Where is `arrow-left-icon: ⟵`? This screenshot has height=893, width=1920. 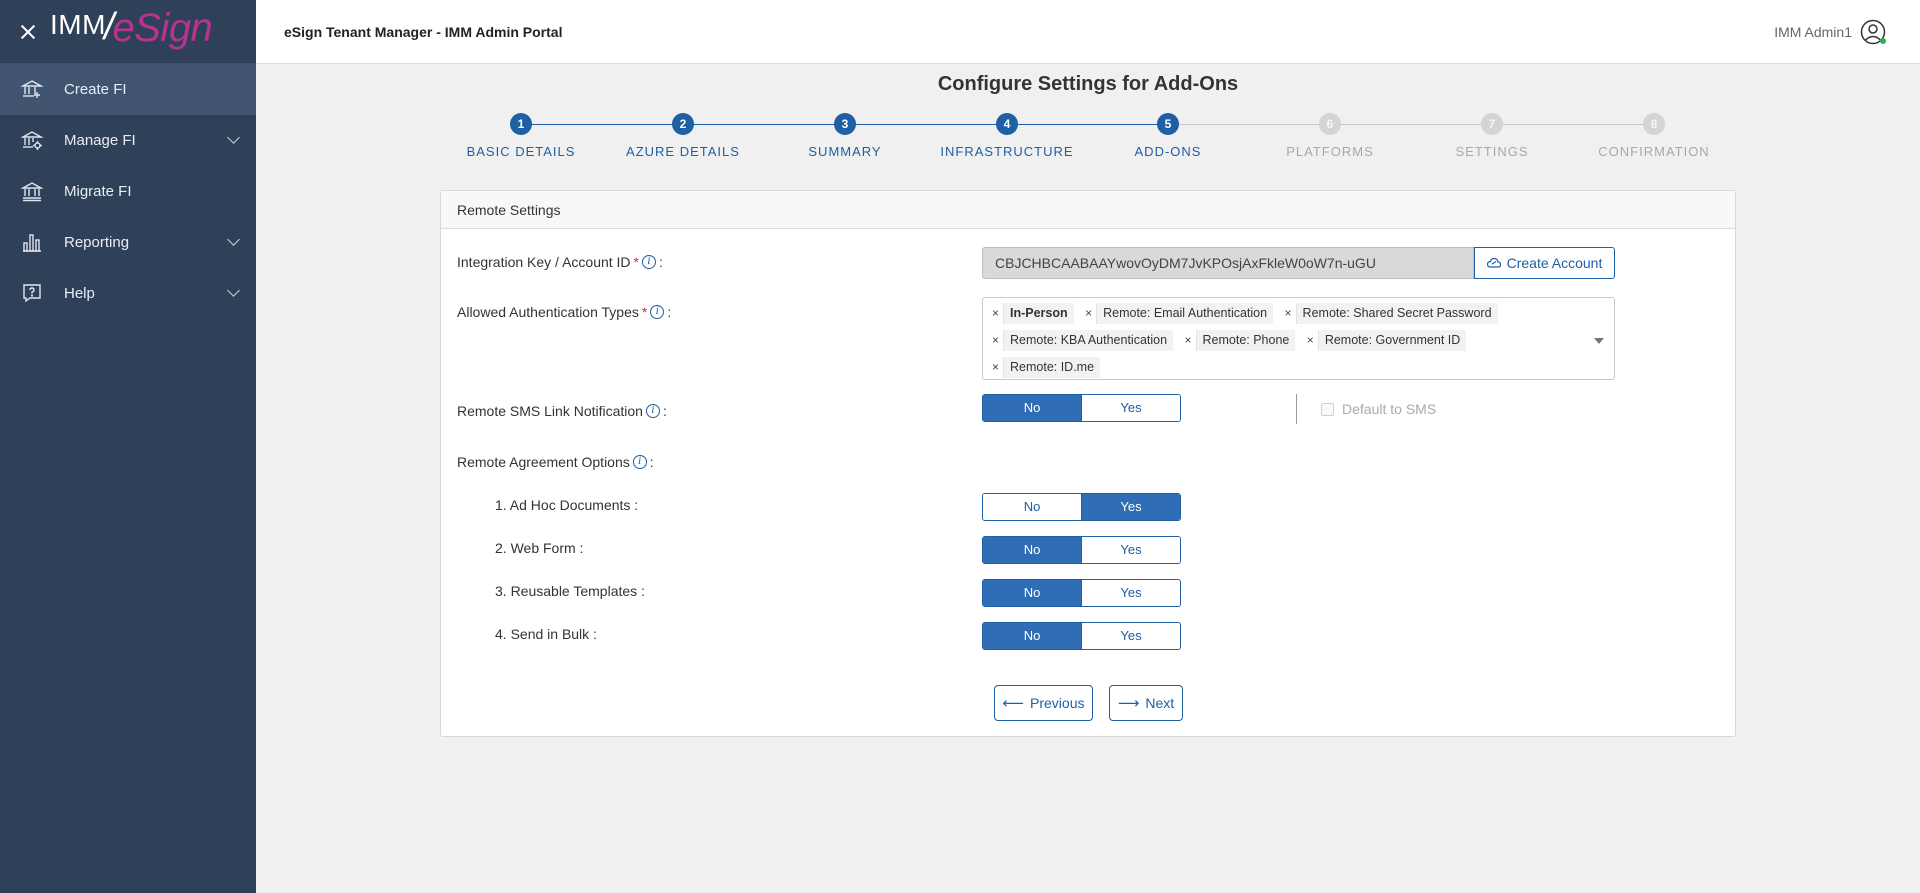 arrow-left-icon: ⟵ is located at coordinates (1013, 703).